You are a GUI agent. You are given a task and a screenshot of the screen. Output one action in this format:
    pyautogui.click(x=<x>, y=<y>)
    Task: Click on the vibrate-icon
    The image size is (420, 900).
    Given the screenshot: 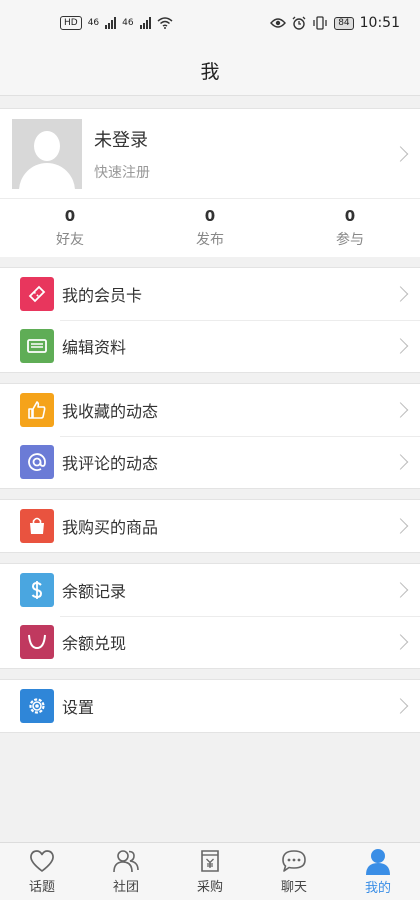 What is the action you would take?
    pyautogui.click(x=320, y=23)
    